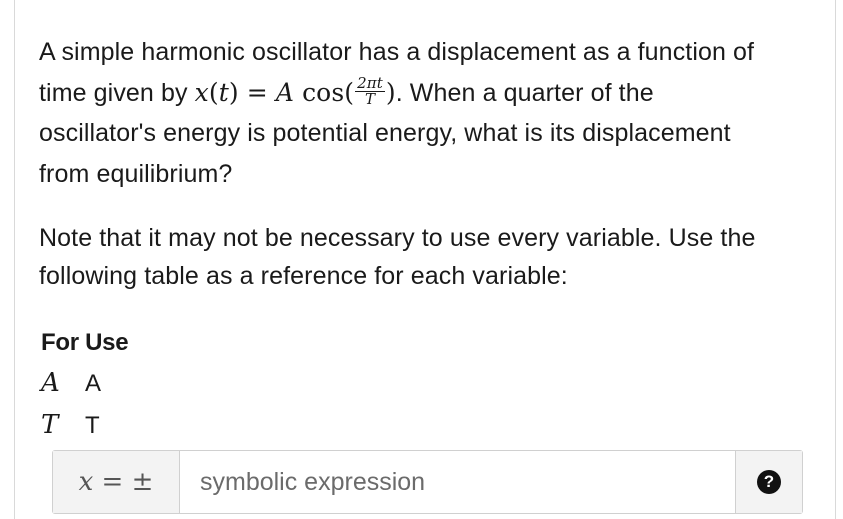 The image size is (843, 519). What do you see at coordinates (92, 425) in the screenshot?
I see `variable-use: T` at bounding box center [92, 425].